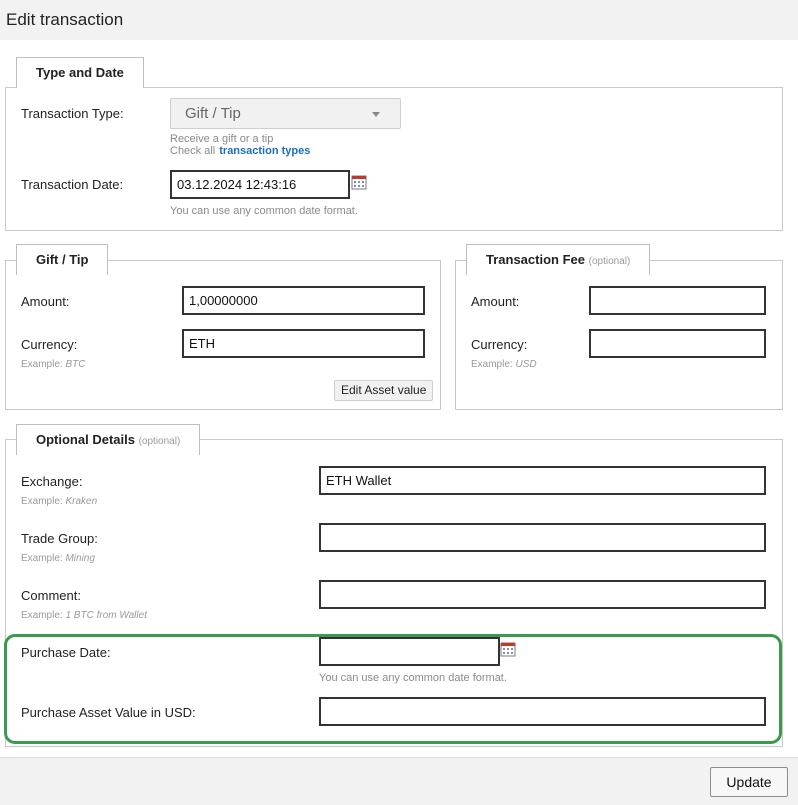  Describe the element at coordinates (52, 481) in the screenshot. I see `exchange-label: Exchange:` at that location.